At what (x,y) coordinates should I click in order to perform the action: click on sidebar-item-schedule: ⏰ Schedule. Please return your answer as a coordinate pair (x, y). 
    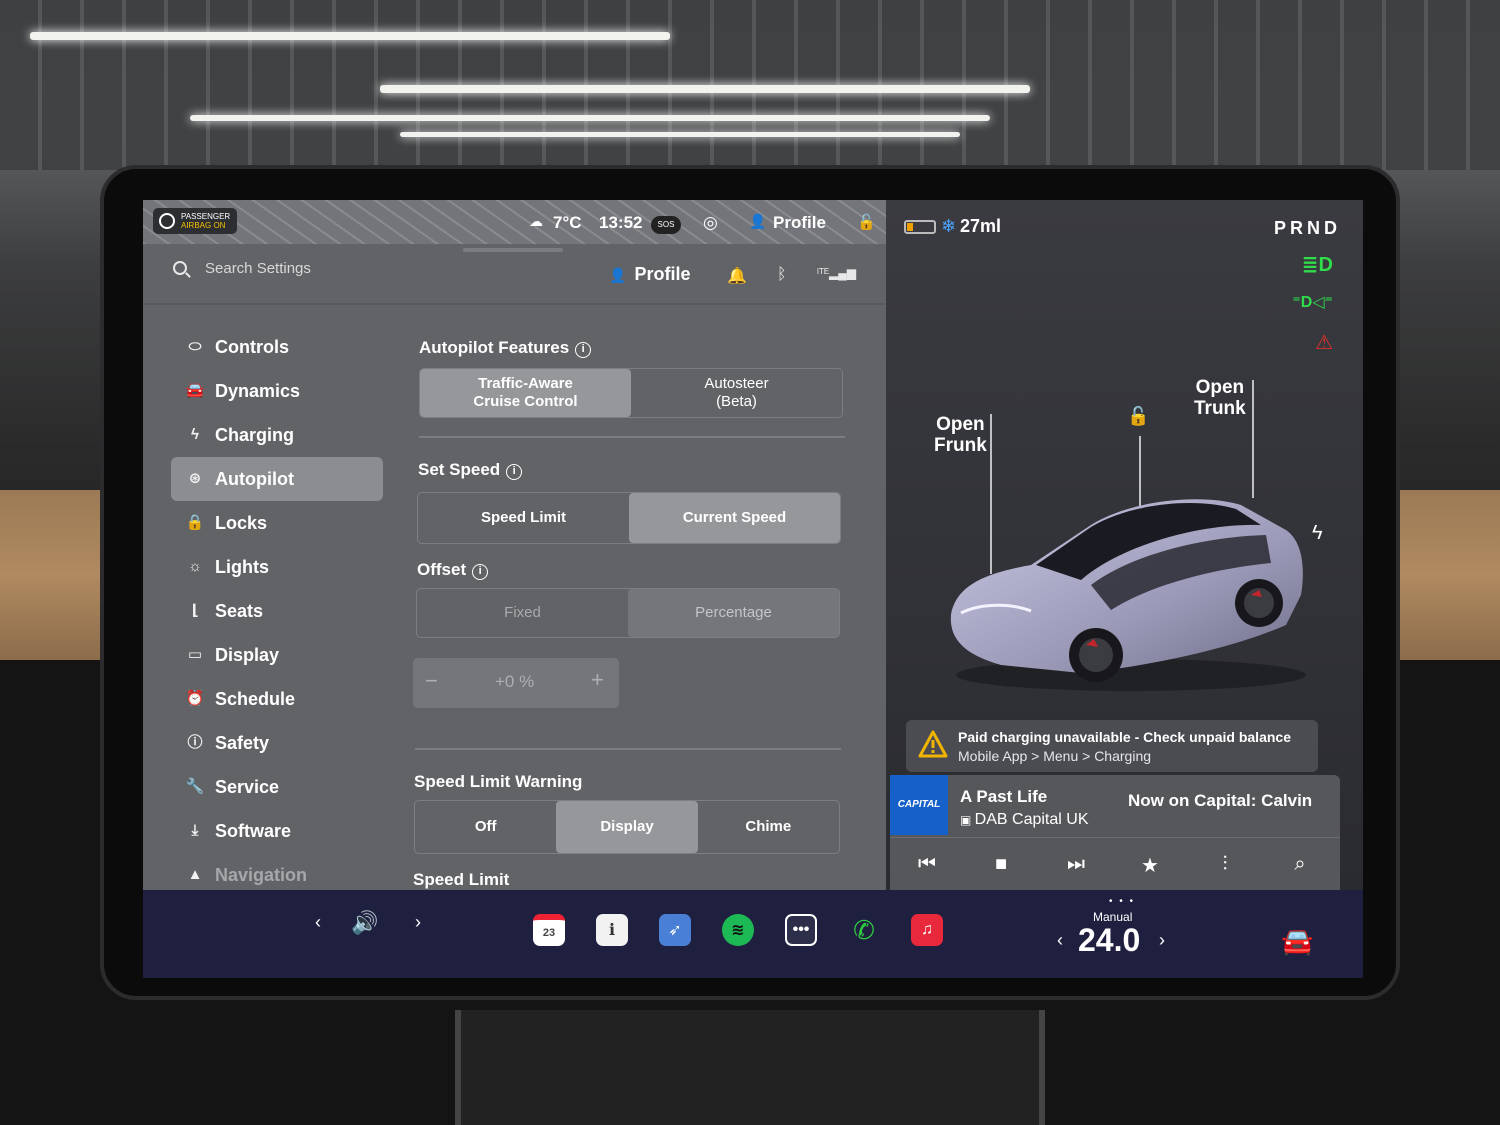
    Looking at the image, I should click on (277, 699).